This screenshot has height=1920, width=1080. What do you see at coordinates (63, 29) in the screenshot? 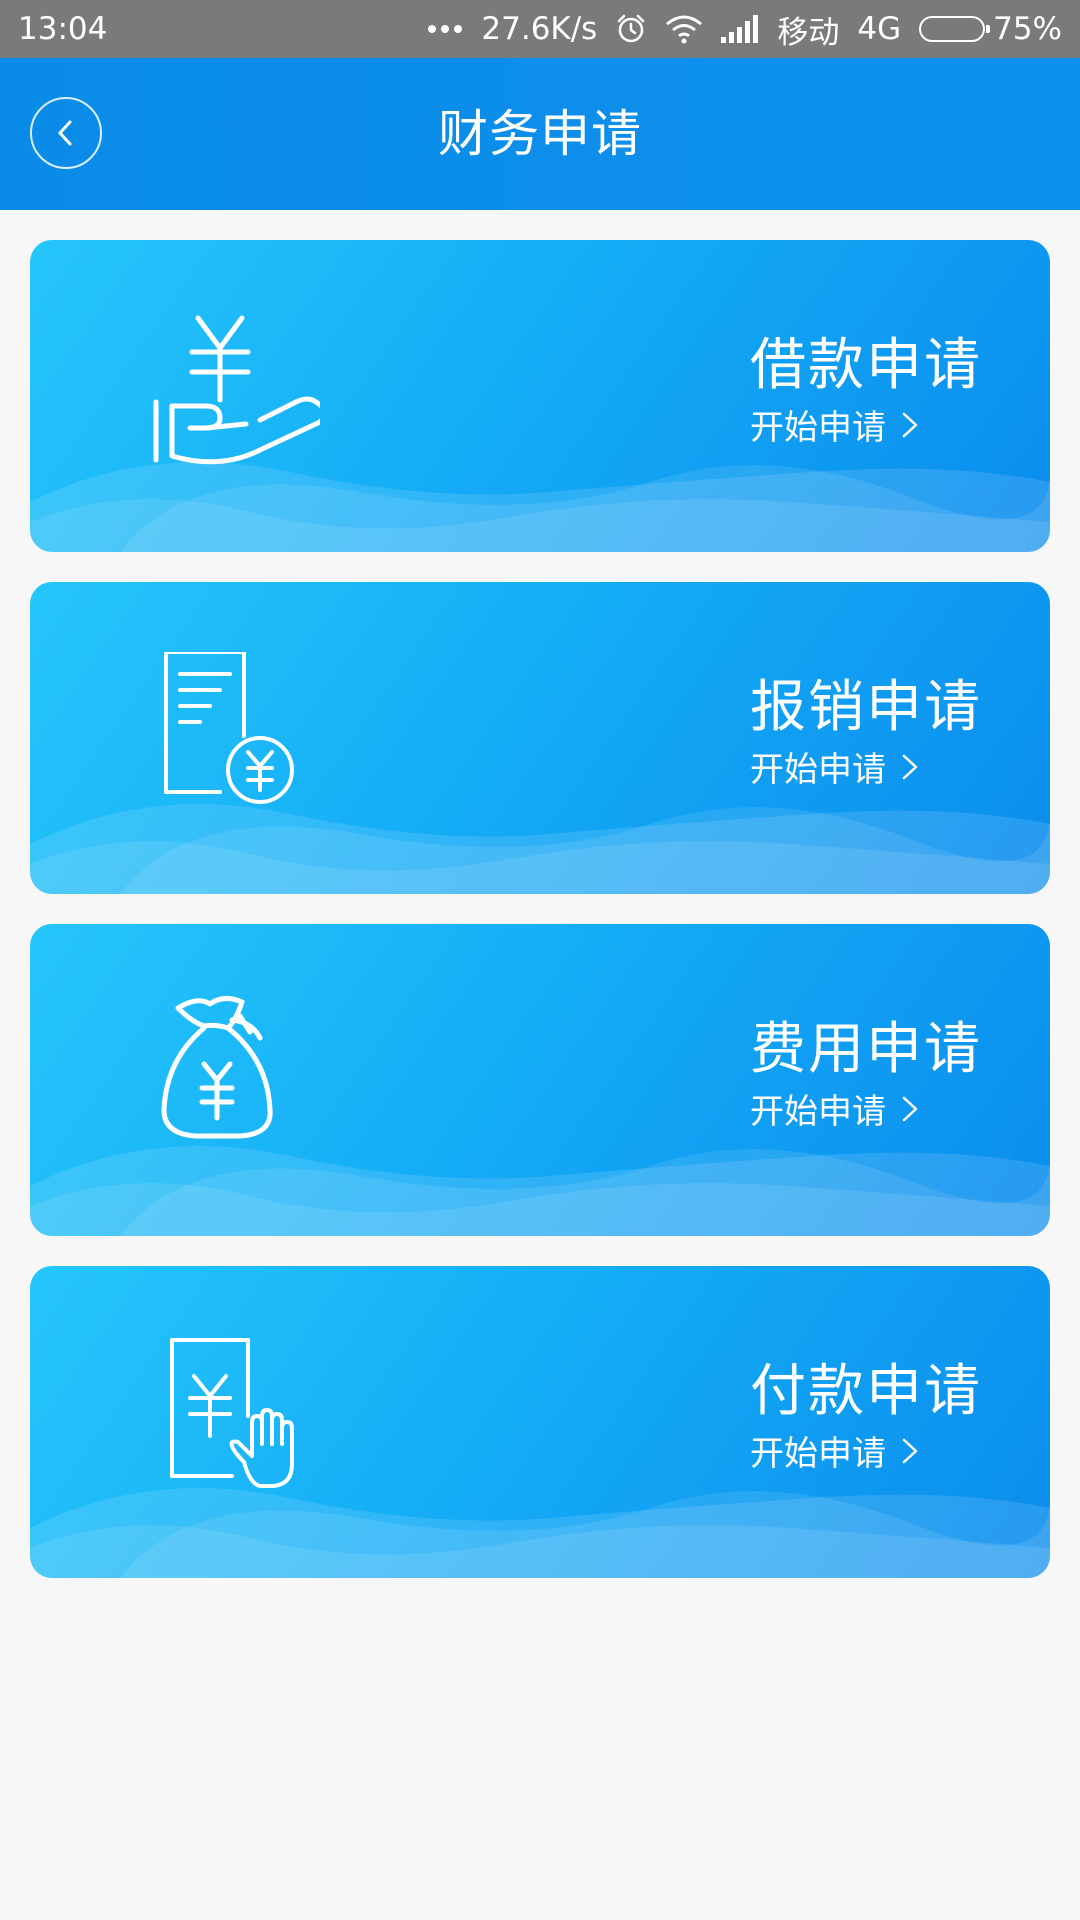
I see `status-time: 13:04` at bounding box center [63, 29].